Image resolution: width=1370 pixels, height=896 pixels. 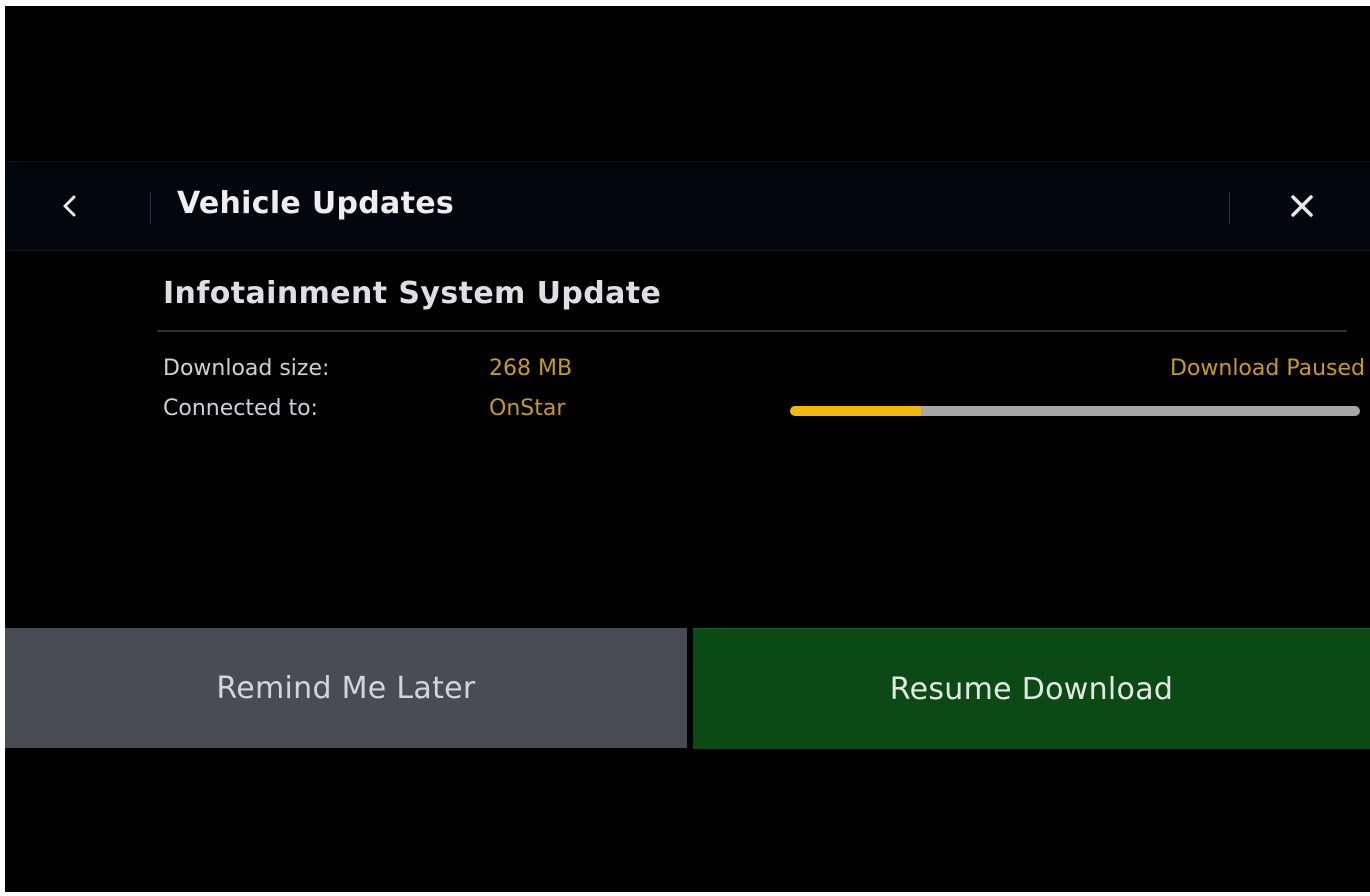 What do you see at coordinates (527, 408) in the screenshot?
I see `connected-to-value: OnStar` at bounding box center [527, 408].